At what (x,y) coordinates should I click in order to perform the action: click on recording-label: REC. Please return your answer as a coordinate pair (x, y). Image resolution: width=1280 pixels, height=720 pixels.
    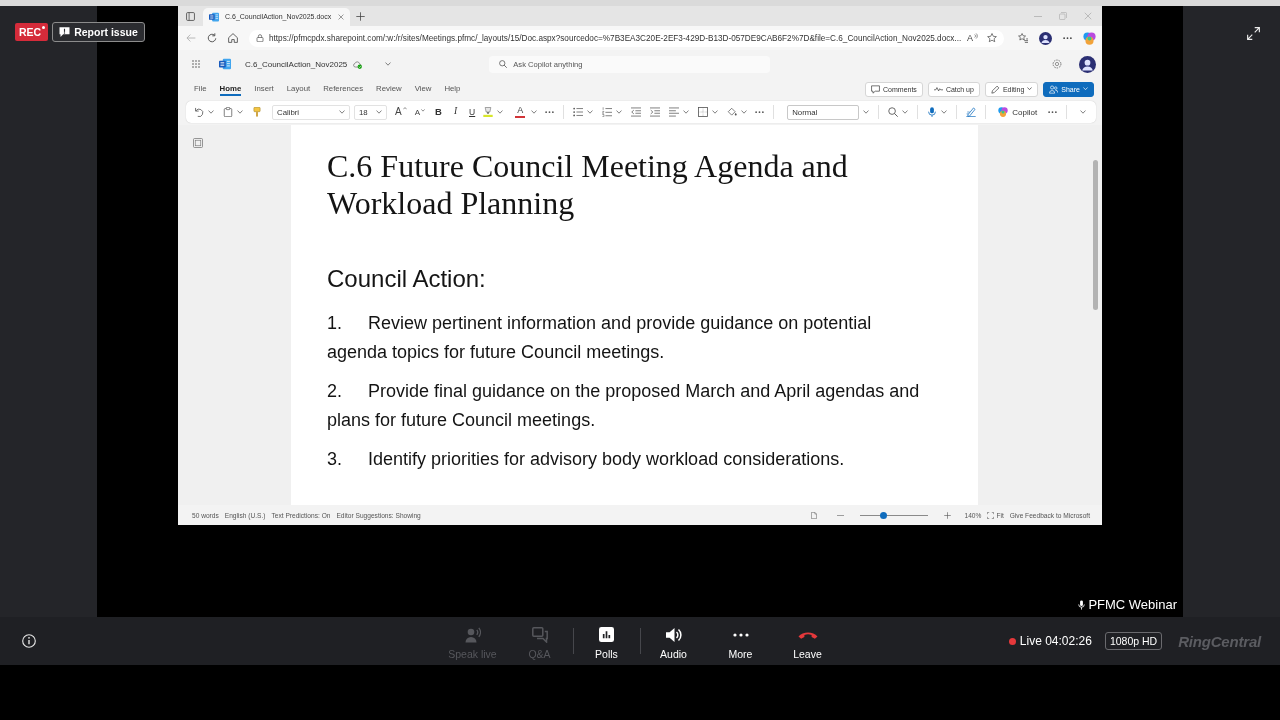
    Looking at the image, I should click on (30, 32).